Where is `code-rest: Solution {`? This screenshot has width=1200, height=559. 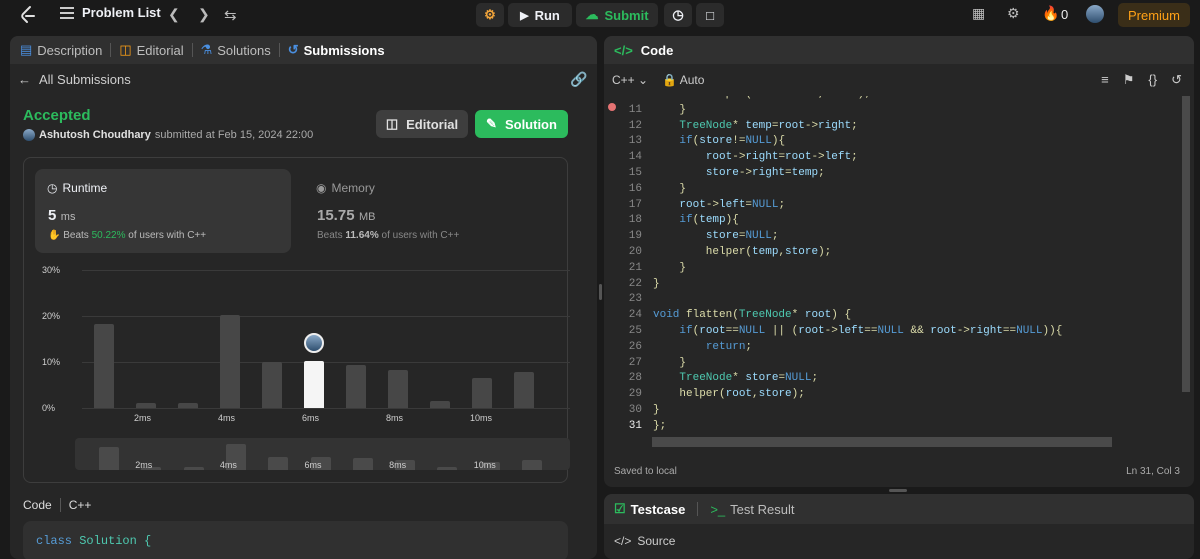 code-rest: Solution { is located at coordinates (112, 541).